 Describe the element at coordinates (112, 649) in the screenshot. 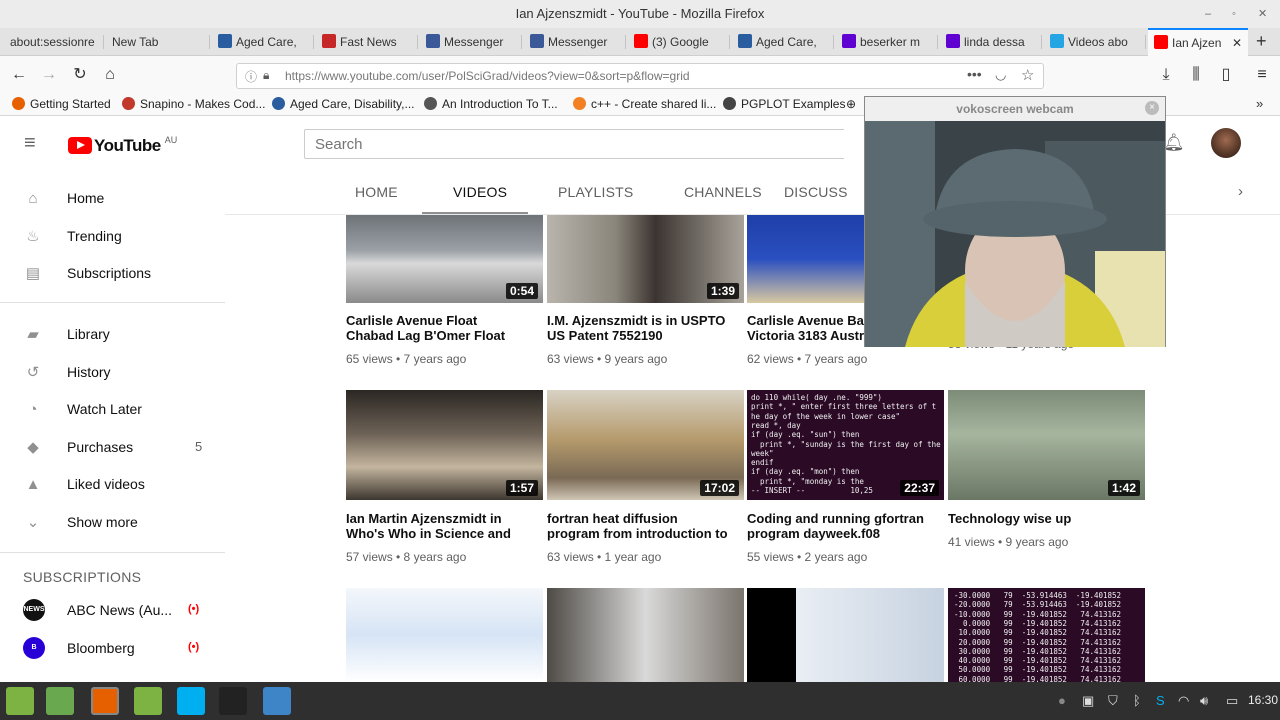

I see `subscription-item: B Bloomberg (•)` at that location.